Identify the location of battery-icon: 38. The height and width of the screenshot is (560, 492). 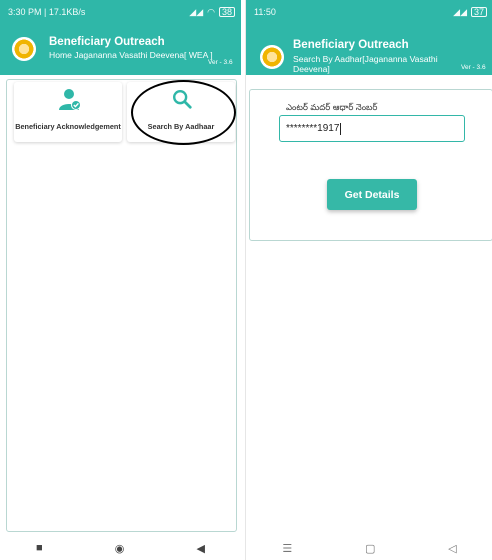
(227, 12).